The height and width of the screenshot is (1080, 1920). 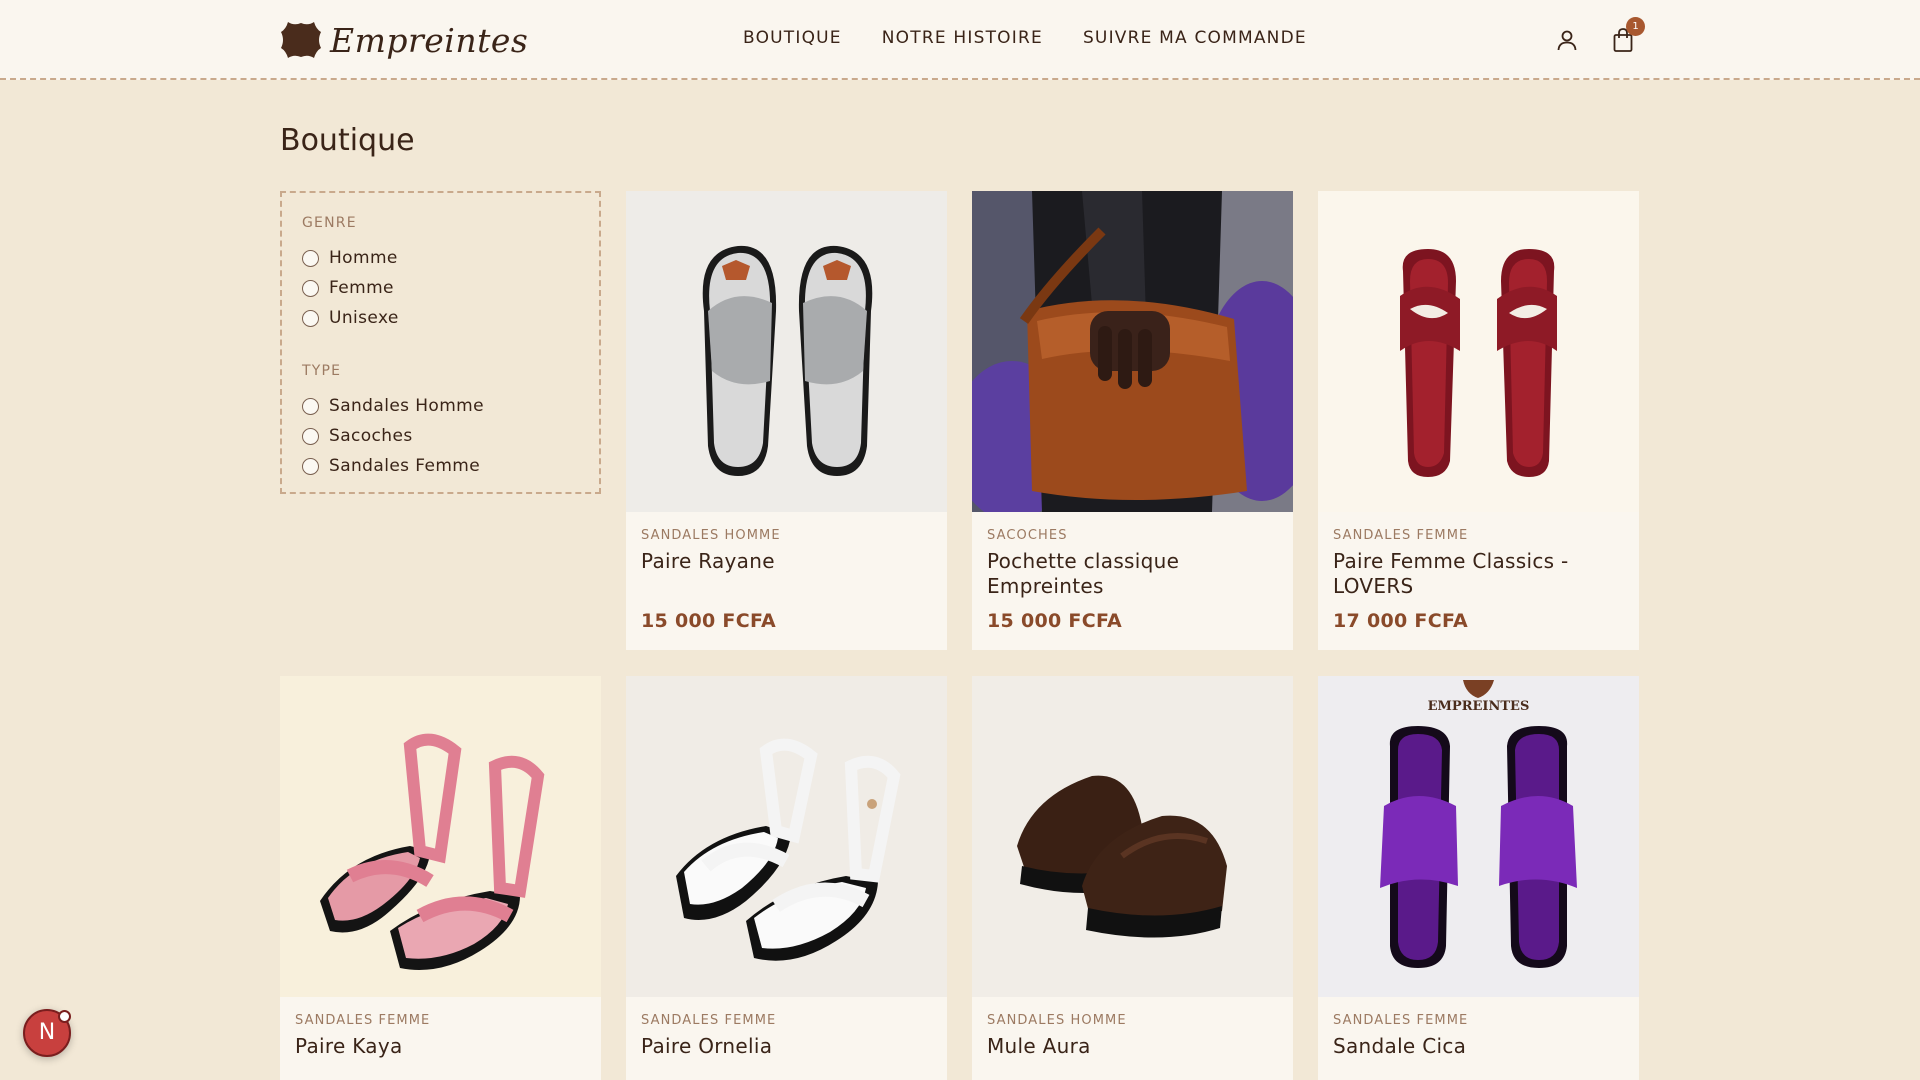 I want to click on product-name: Mule Aura, so click(x=1132, y=1046).